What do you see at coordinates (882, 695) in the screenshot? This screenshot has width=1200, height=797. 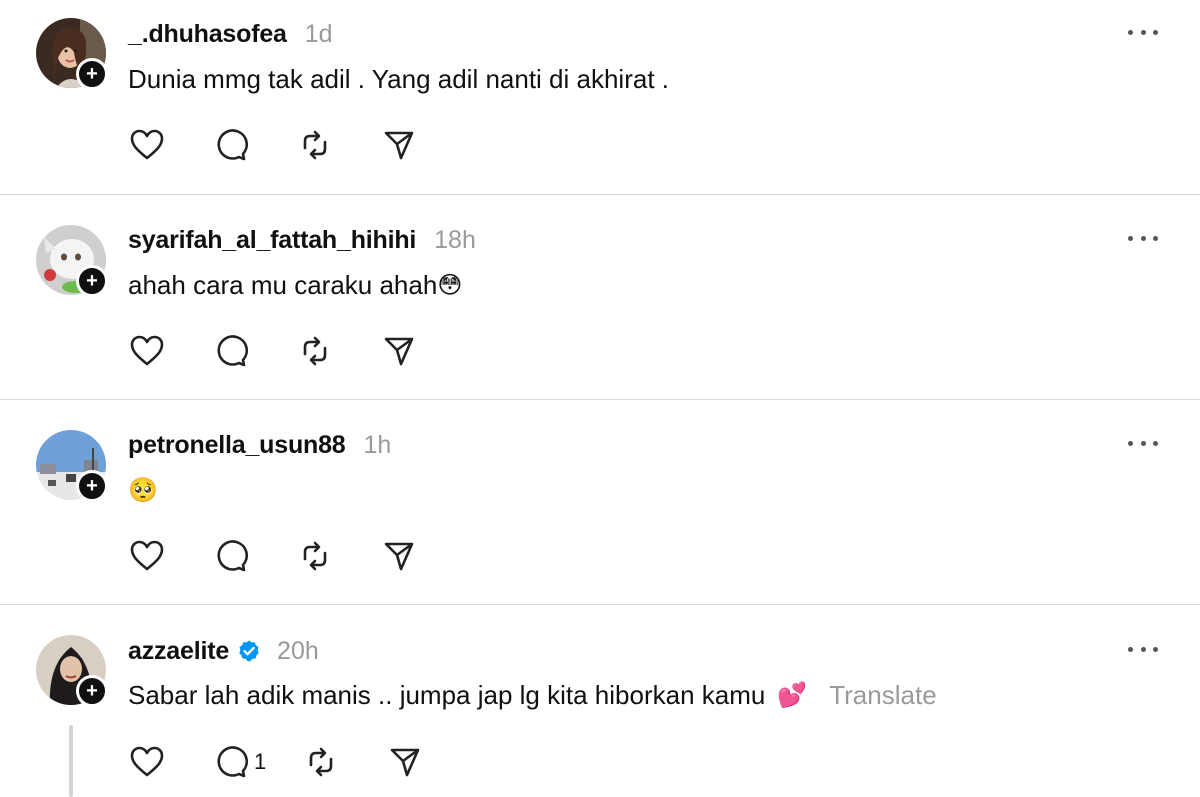 I see `translate-link: Translate` at bounding box center [882, 695].